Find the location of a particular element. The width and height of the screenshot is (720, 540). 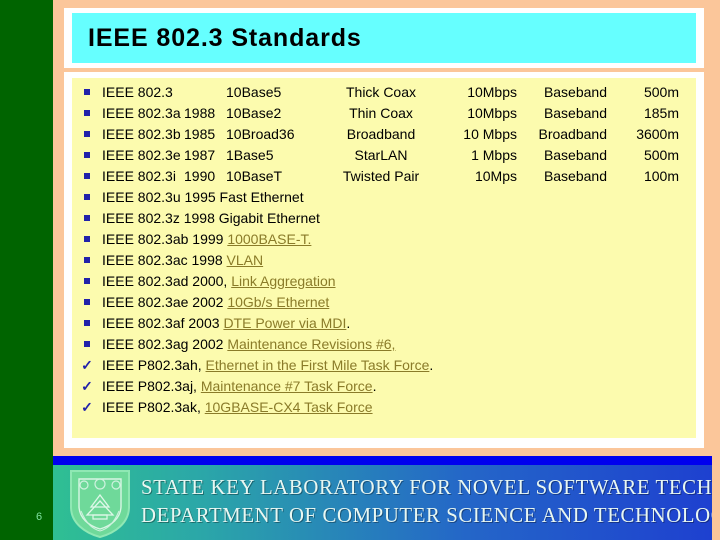

standards-list-item-text: IEEE P802.3ak, 10GBASE-CX4 Task Force is located at coordinates (237, 407).